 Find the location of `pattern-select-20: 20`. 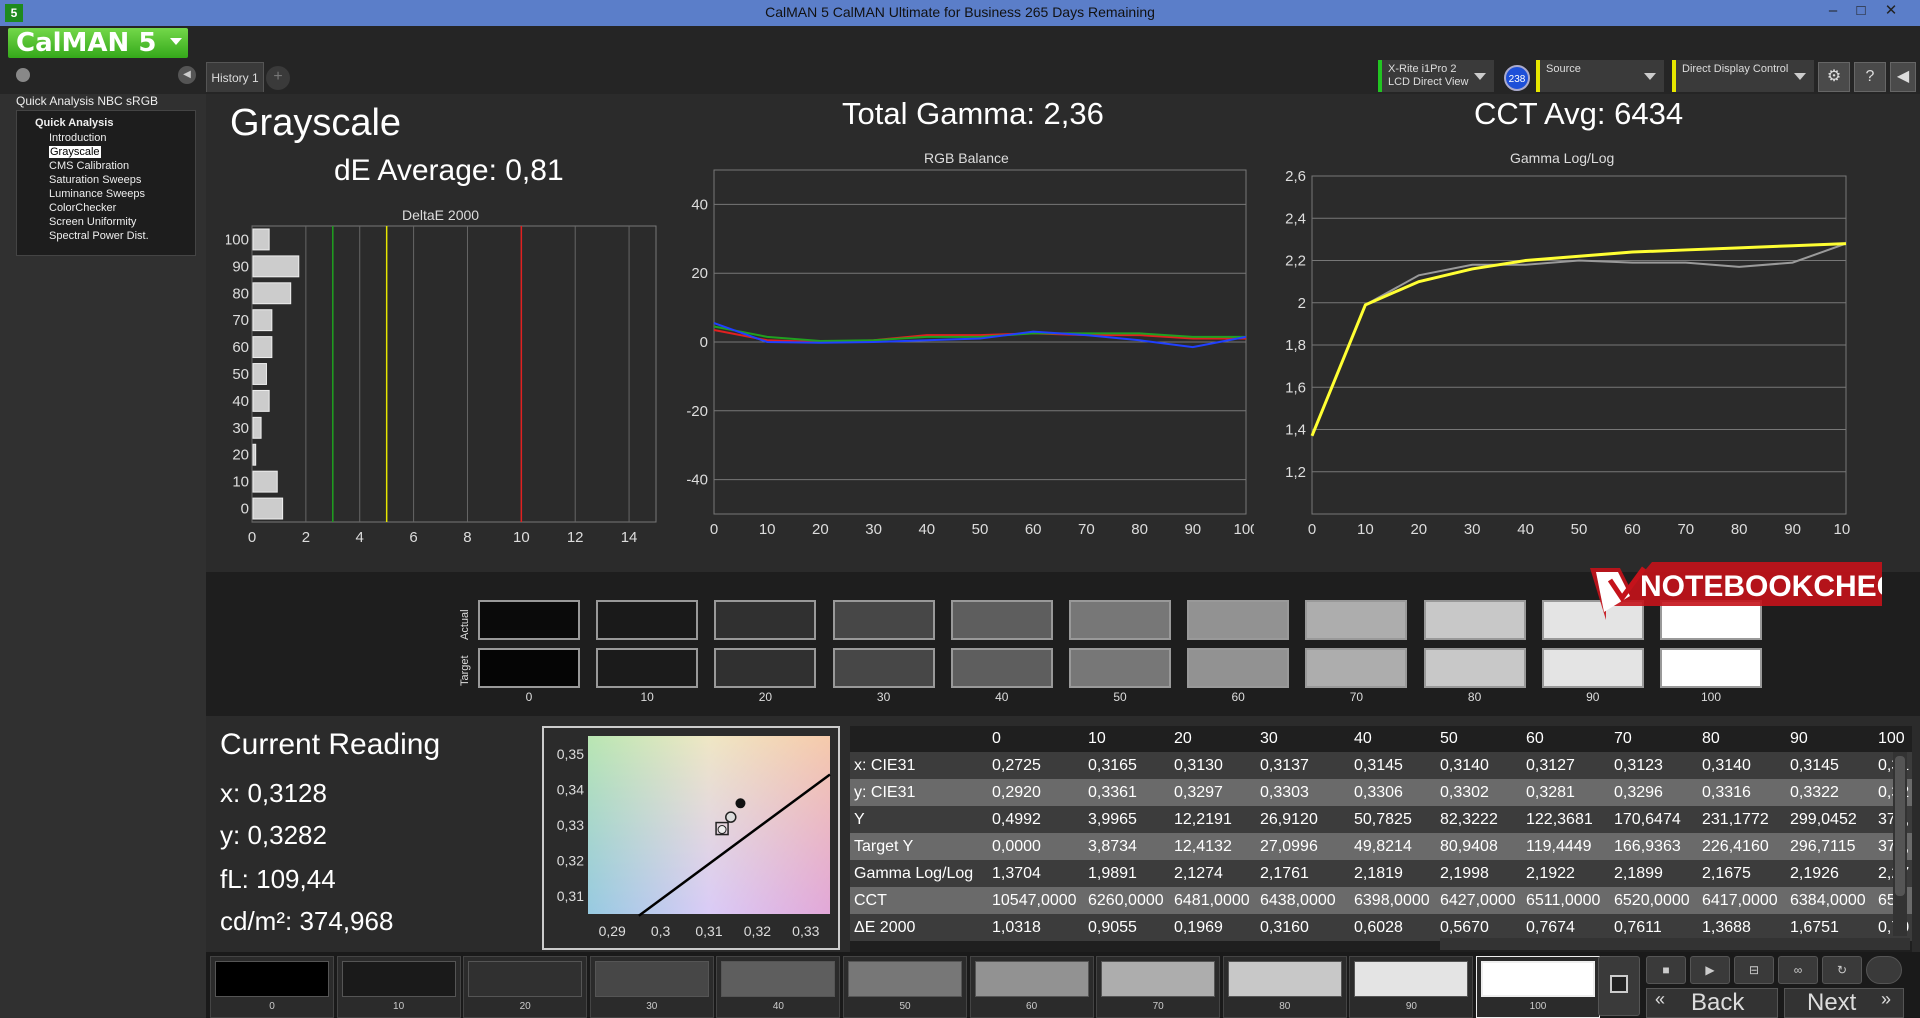

pattern-select-20: 20 is located at coordinates (525, 987).